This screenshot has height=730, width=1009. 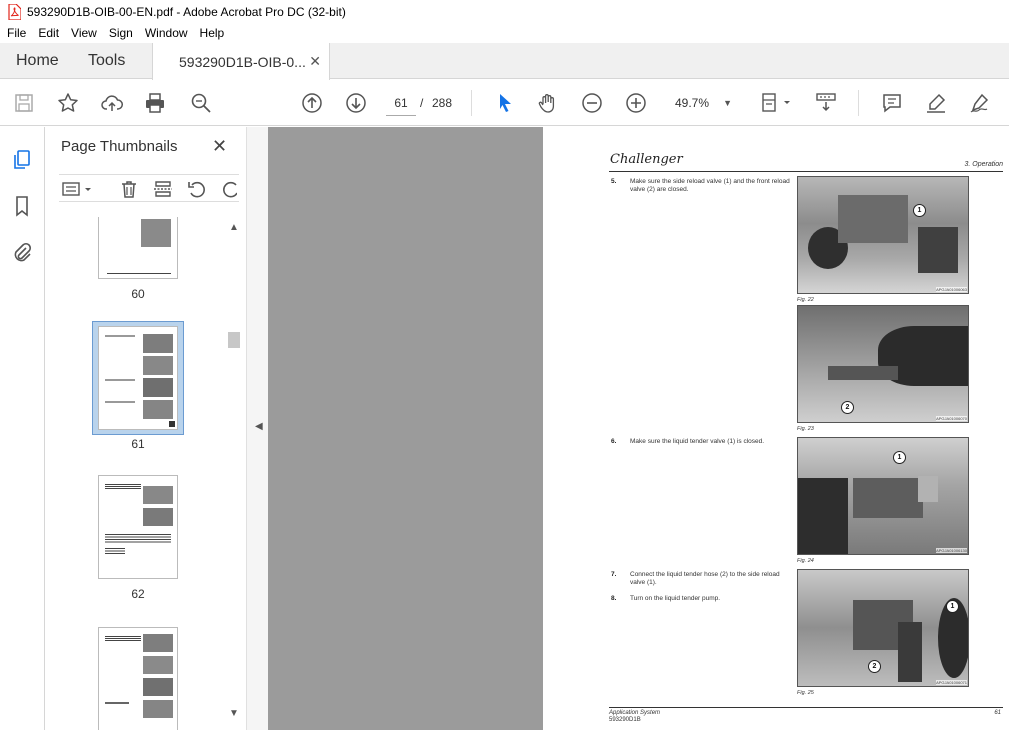 I want to click on delete-trash-icon, so click(x=129, y=189).